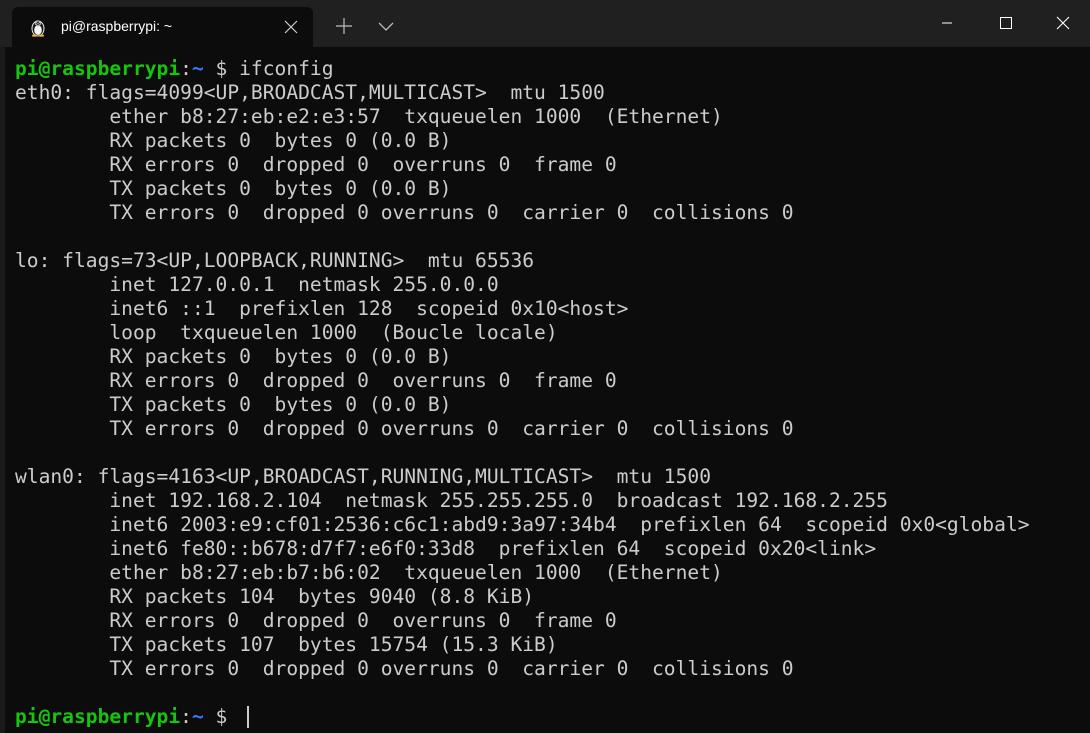 This screenshot has height=733, width=1090. Describe the element at coordinates (550, 69) in the screenshot. I see `command-line: pi@raspberrypi:~ $ ifconfig` at that location.